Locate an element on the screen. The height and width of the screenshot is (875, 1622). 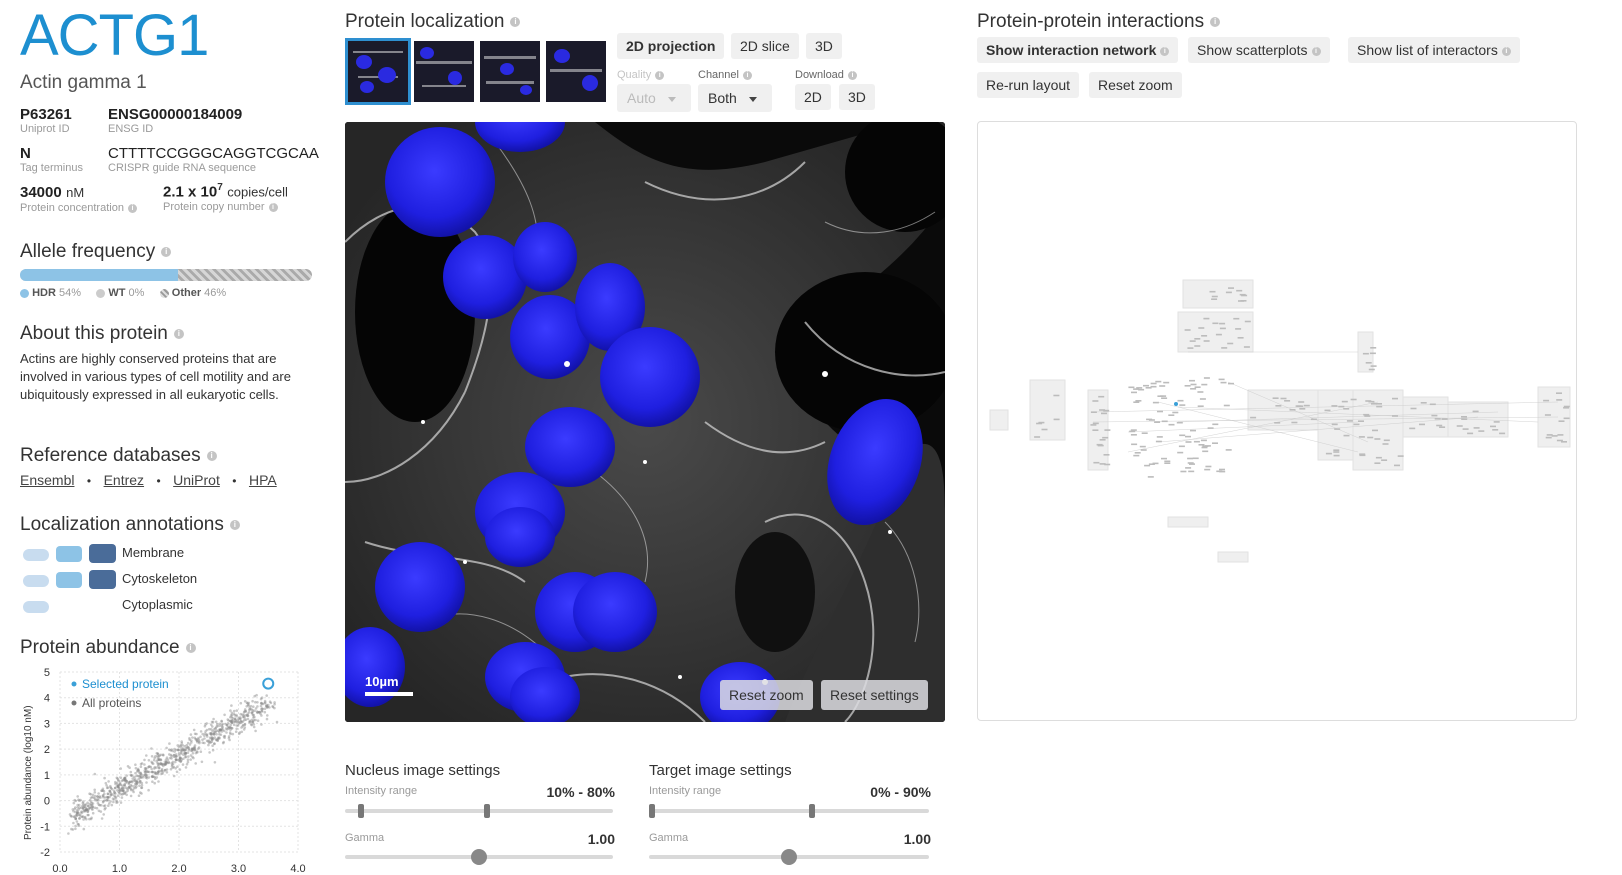
ref-link-ensembl: Ensembl is located at coordinates (47, 480).